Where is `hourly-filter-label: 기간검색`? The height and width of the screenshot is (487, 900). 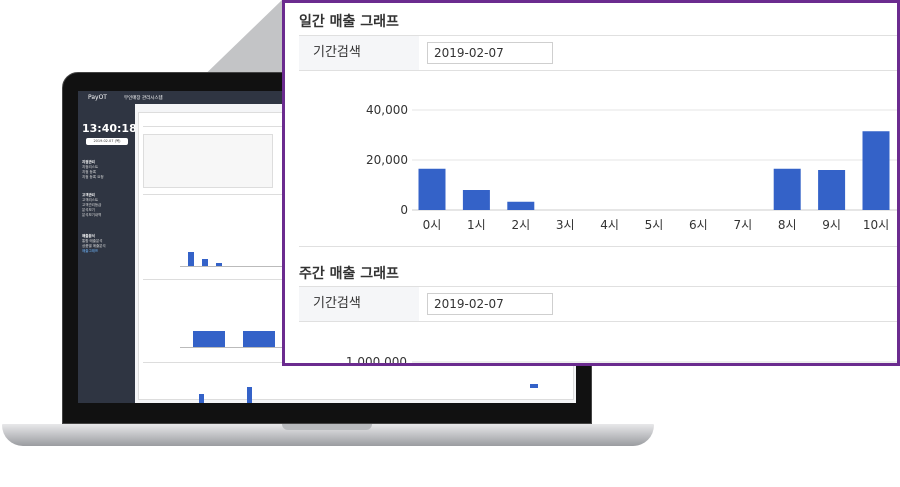 hourly-filter-label: 기간검색 is located at coordinates (359, 53).